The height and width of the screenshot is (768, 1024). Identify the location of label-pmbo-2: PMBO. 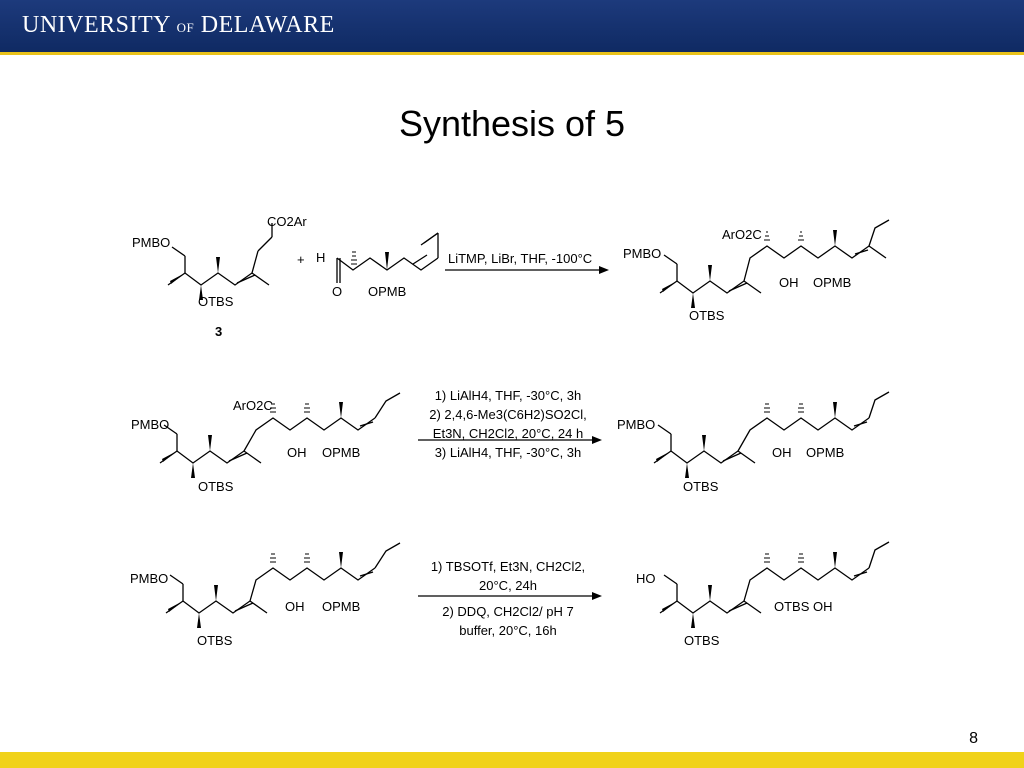
(642, 253).